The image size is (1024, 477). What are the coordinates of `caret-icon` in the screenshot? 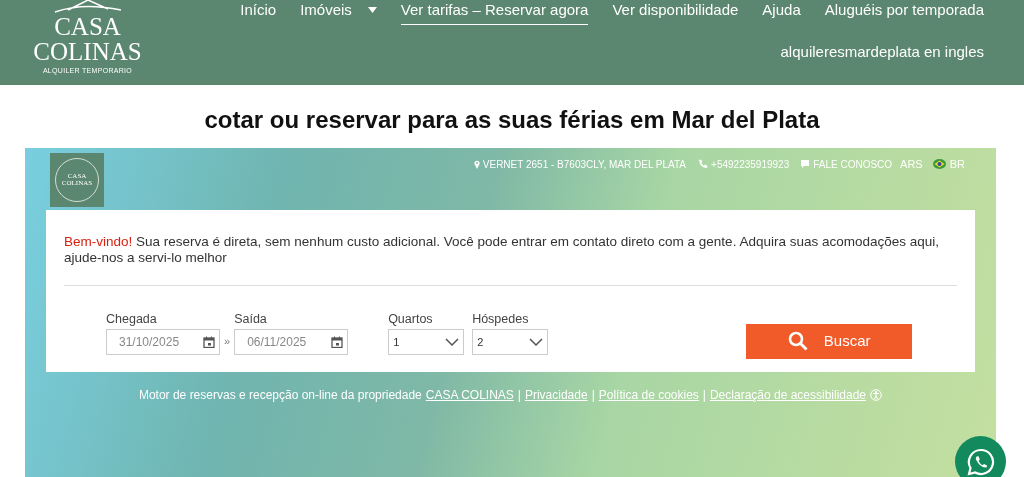 It's located at (372, 10).